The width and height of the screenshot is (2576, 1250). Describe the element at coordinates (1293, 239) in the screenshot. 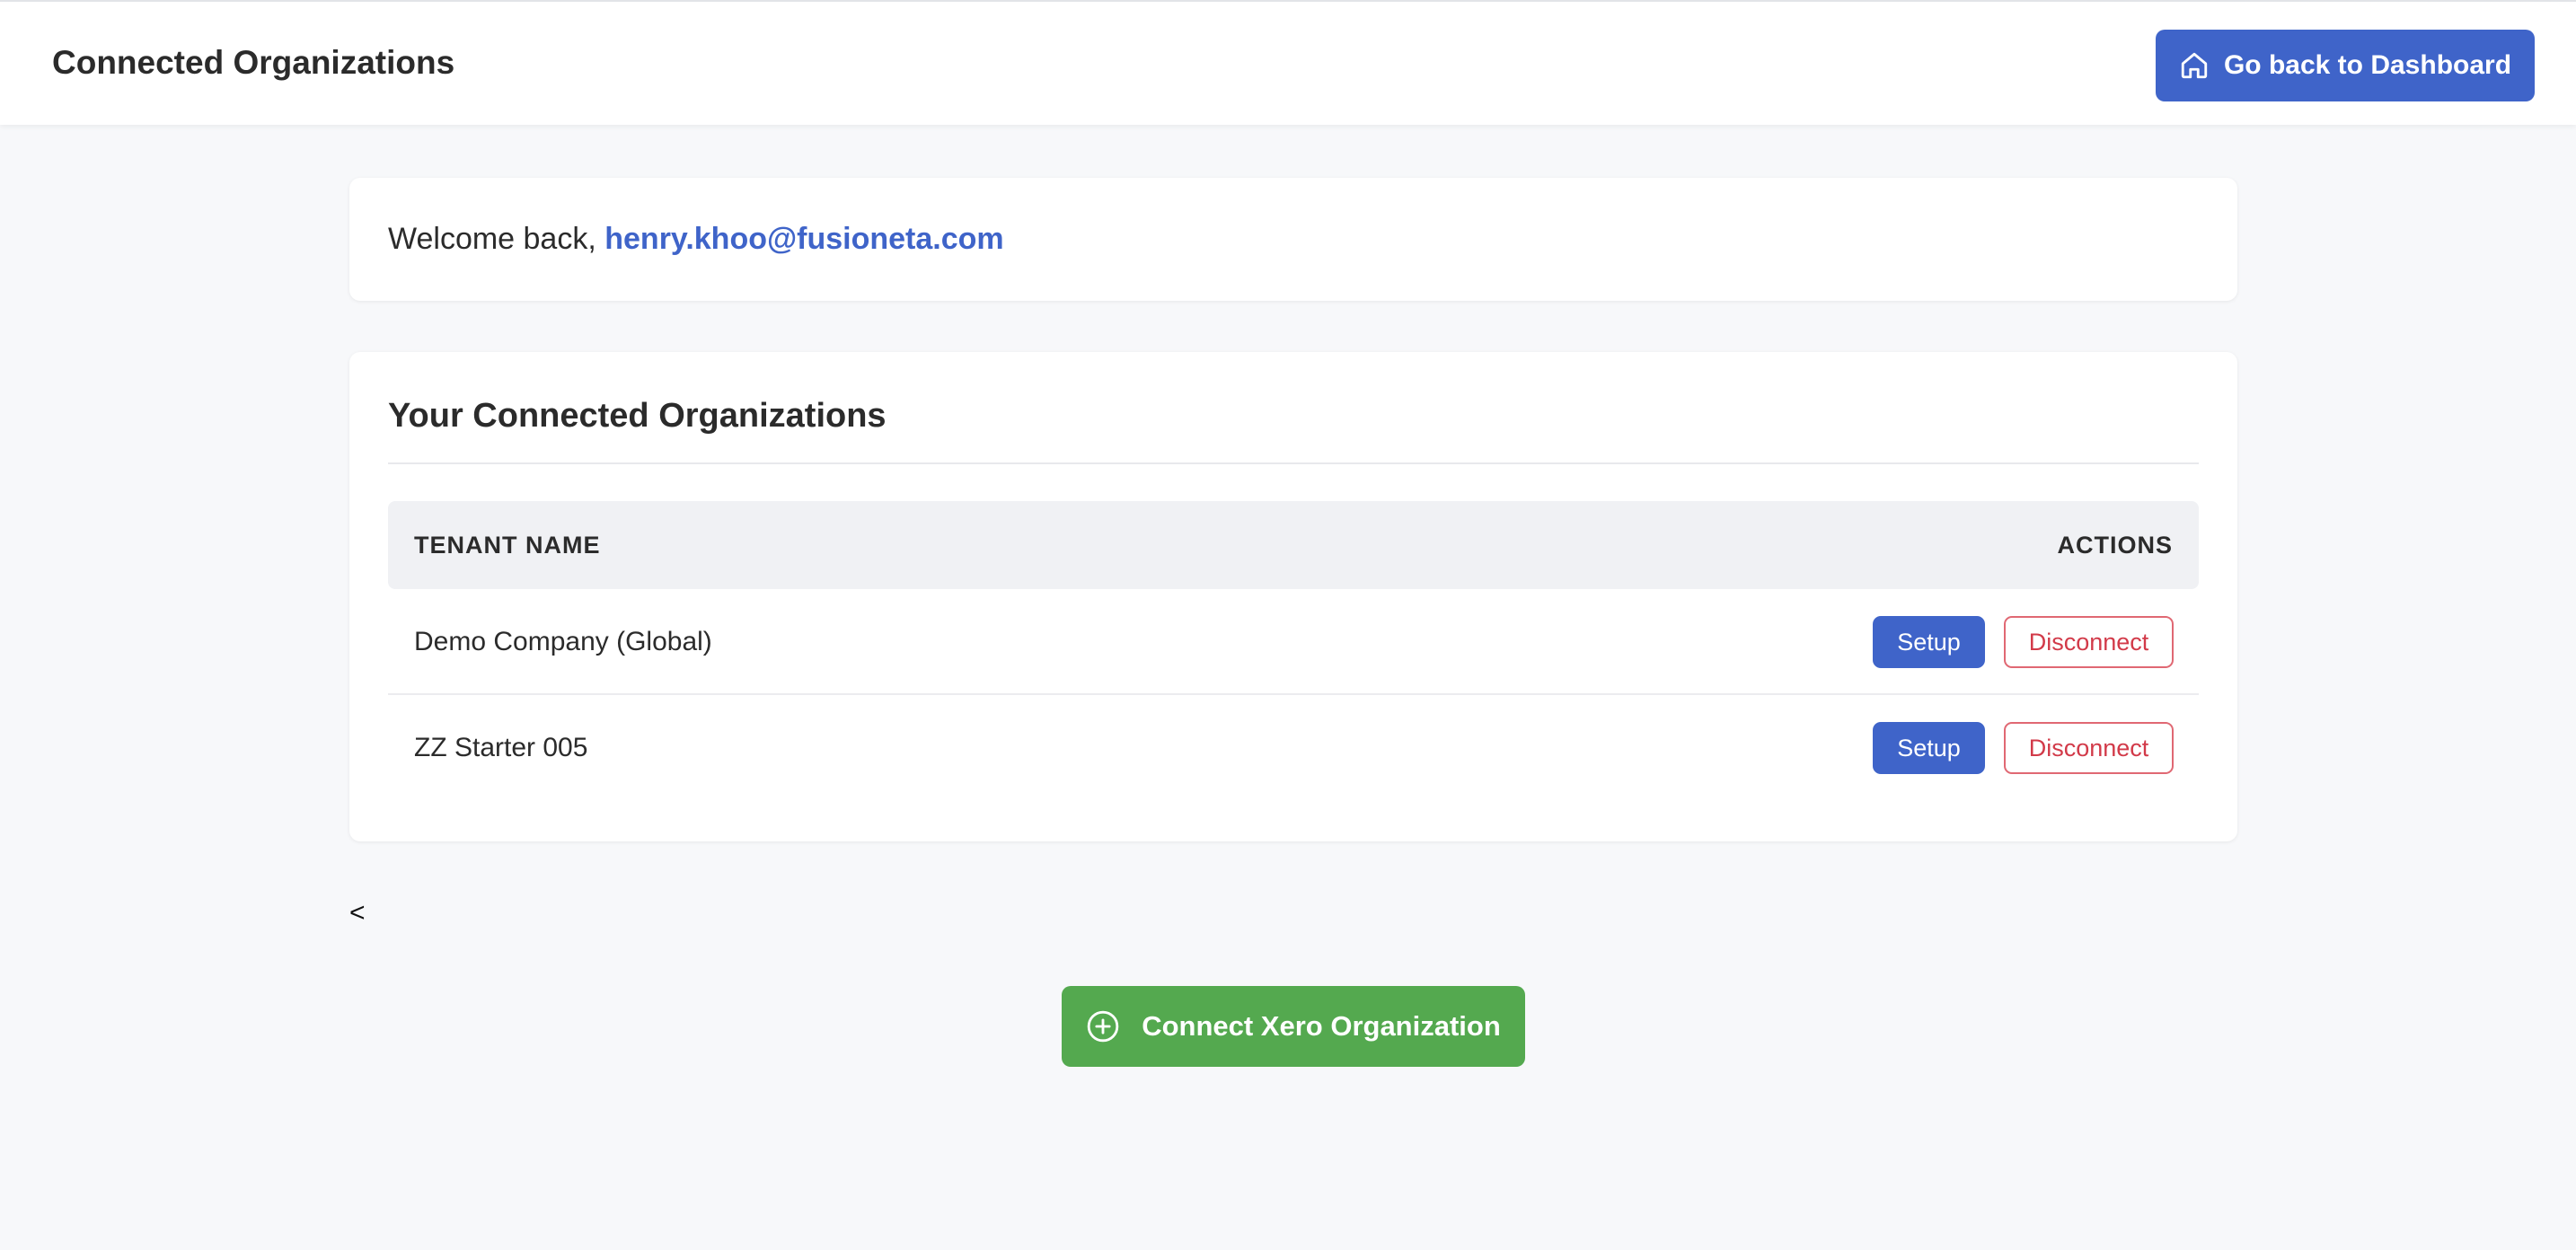

I see `welcome-card: Welcome back, henry.khoo@fusioneta.com` at that location.